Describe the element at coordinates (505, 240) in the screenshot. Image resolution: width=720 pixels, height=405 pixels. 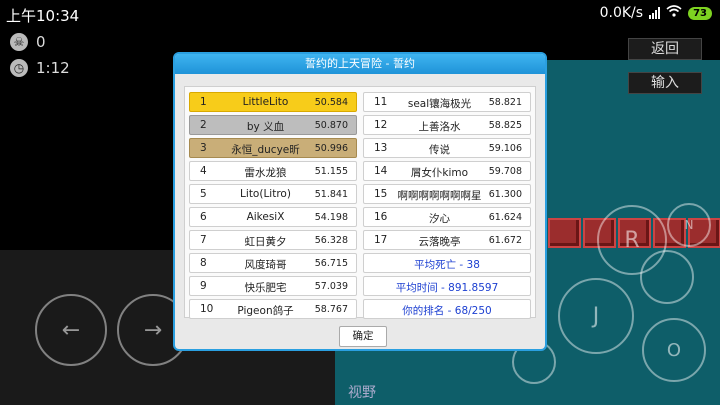
I see `player-time: 61.672` at that location.